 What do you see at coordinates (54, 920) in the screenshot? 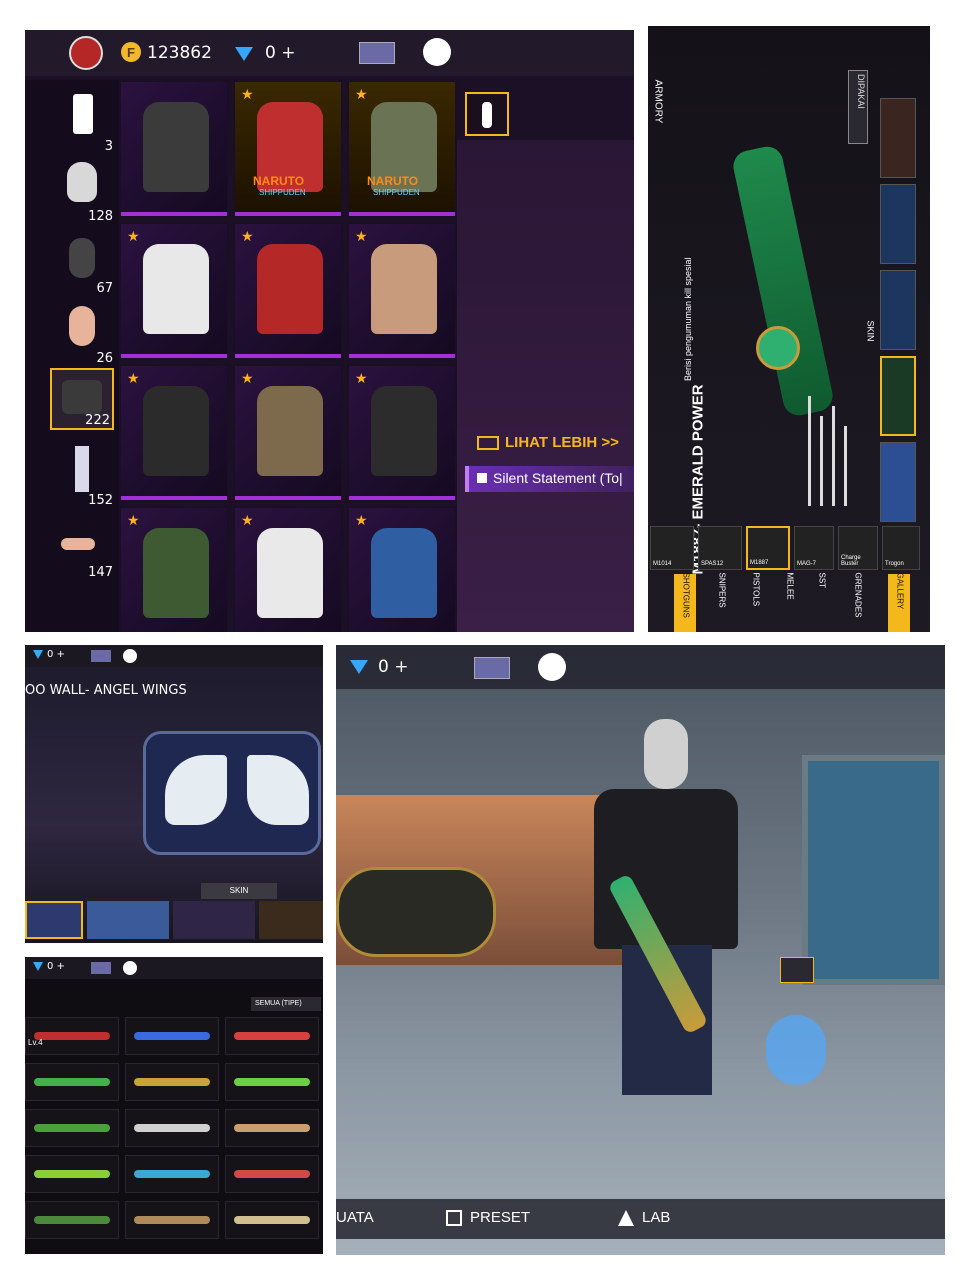
I see `thumb-selected` at bounding box center [54, 920].